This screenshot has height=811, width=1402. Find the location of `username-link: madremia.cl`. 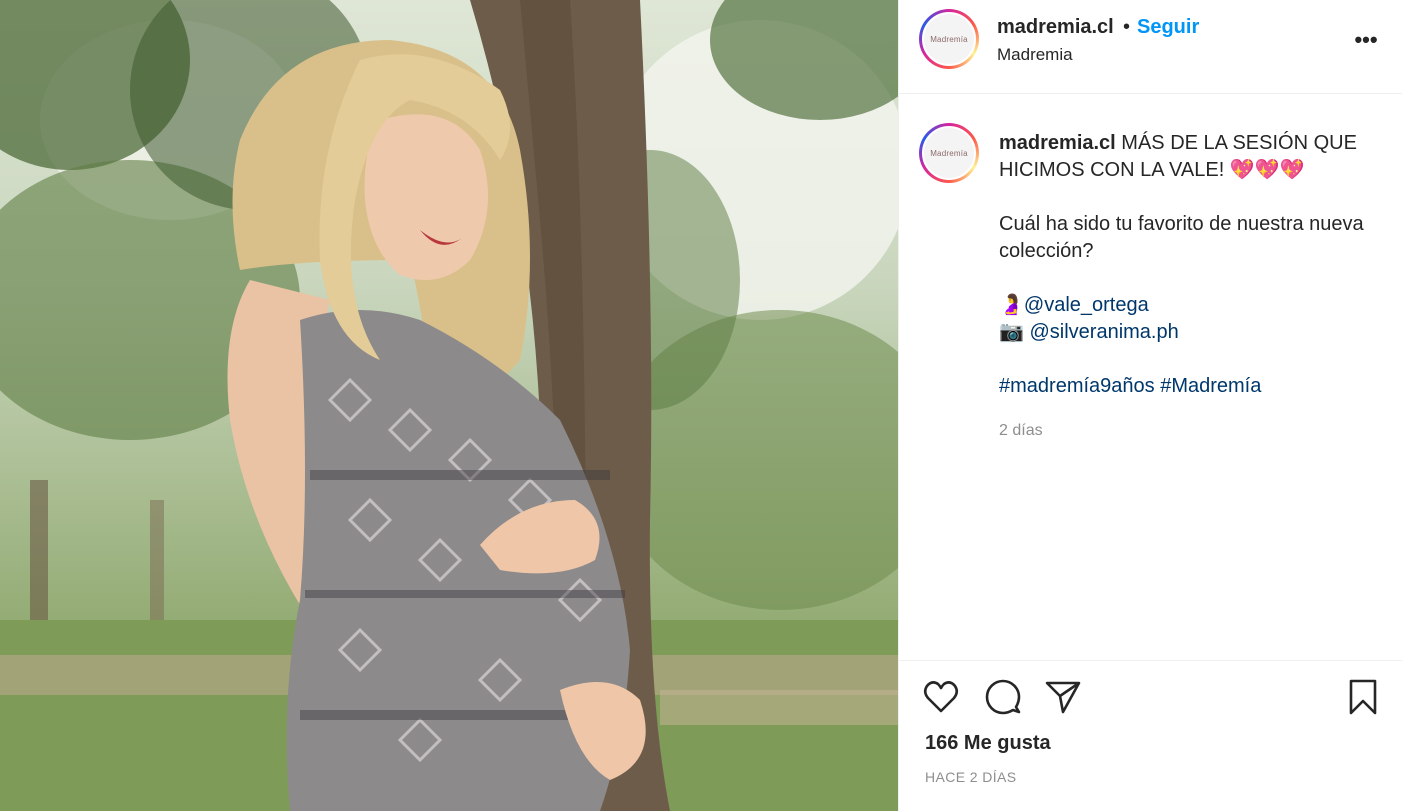

username-link: madremia.cl is located at coordinates (1055, 27).